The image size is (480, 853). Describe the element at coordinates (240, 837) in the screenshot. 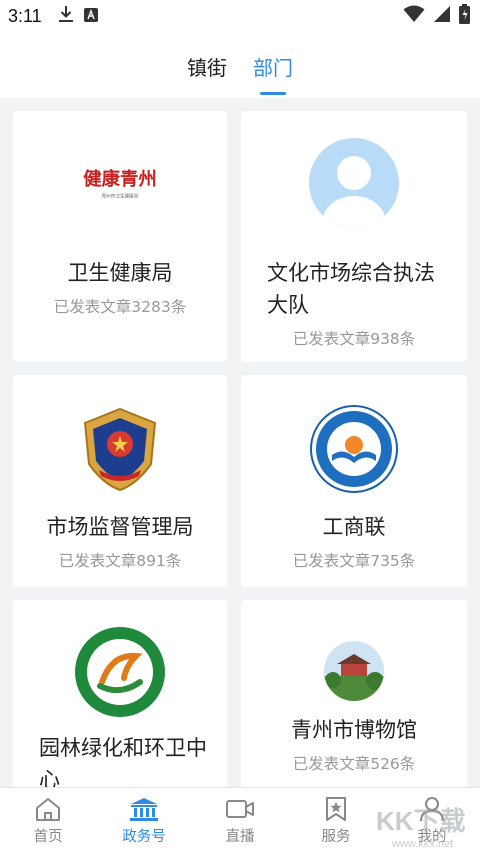

I see `nav-live-label: 直播` at that location.